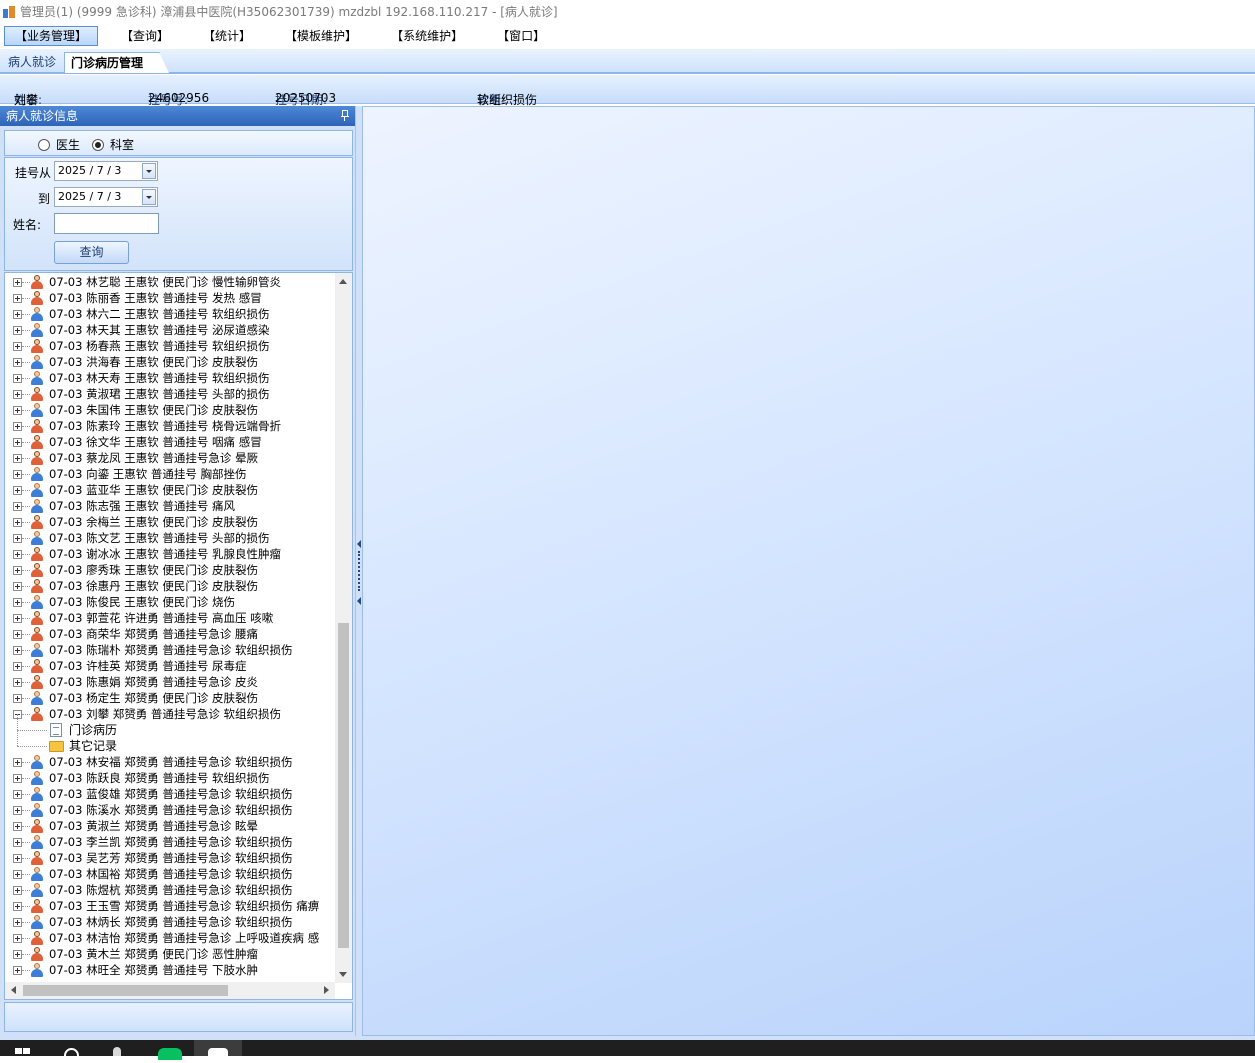  Describe the element at coordinates (170, 682) in the screenshot. I see `tree-row: 07-03 陈惠娟 郑赟勇 普通挂号急诊 皮炎` at that location.